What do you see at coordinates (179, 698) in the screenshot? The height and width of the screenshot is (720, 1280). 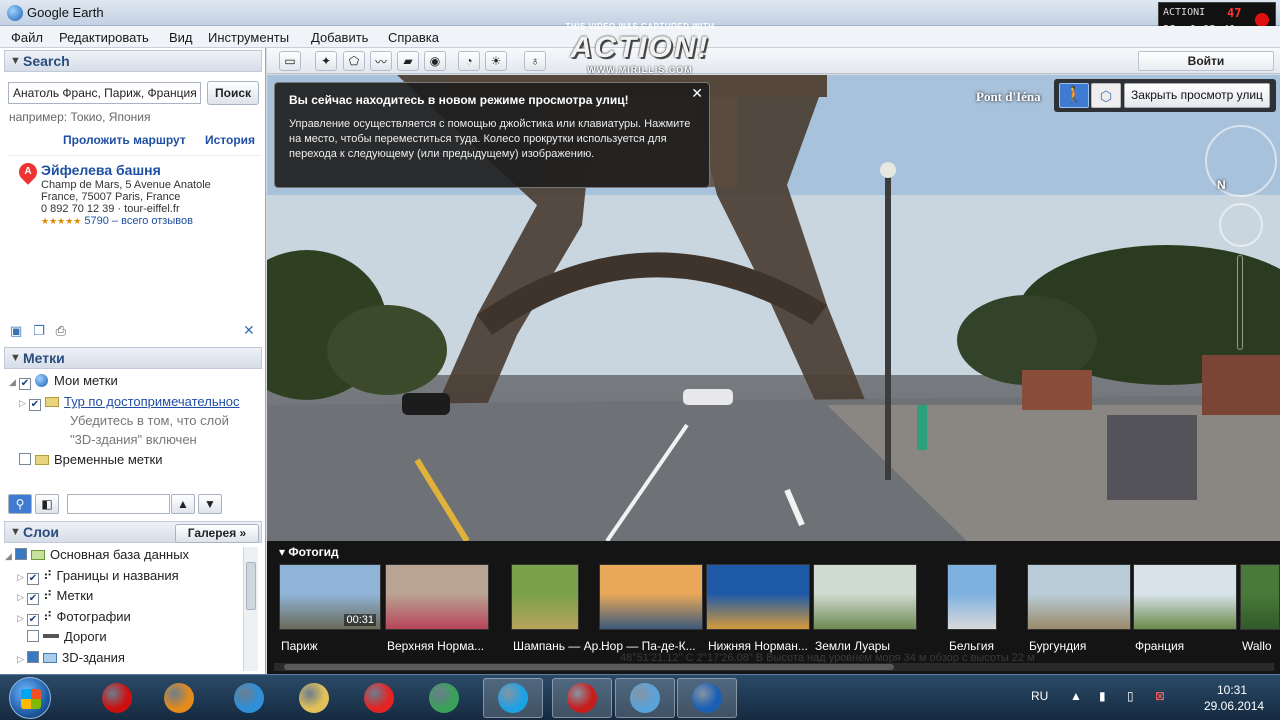 I see `media-player-app` at bounding box center [179, 698].